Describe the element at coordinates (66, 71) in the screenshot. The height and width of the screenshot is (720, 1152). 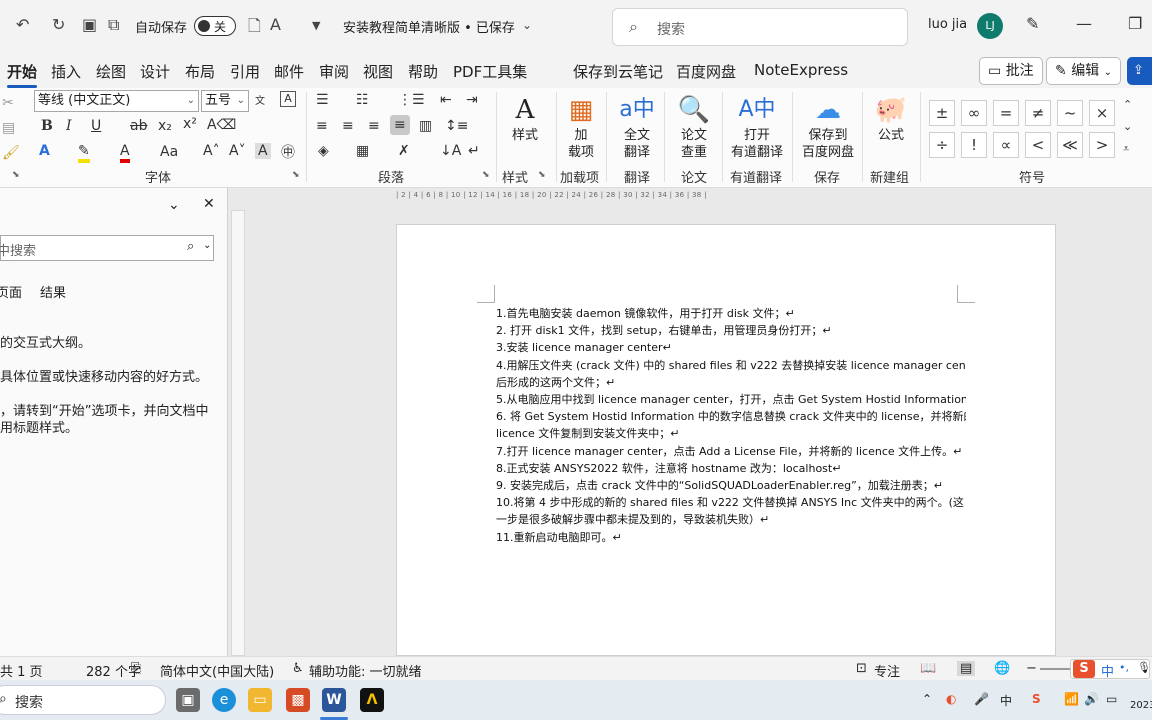
I see `tab-insert: 插入` at that location.